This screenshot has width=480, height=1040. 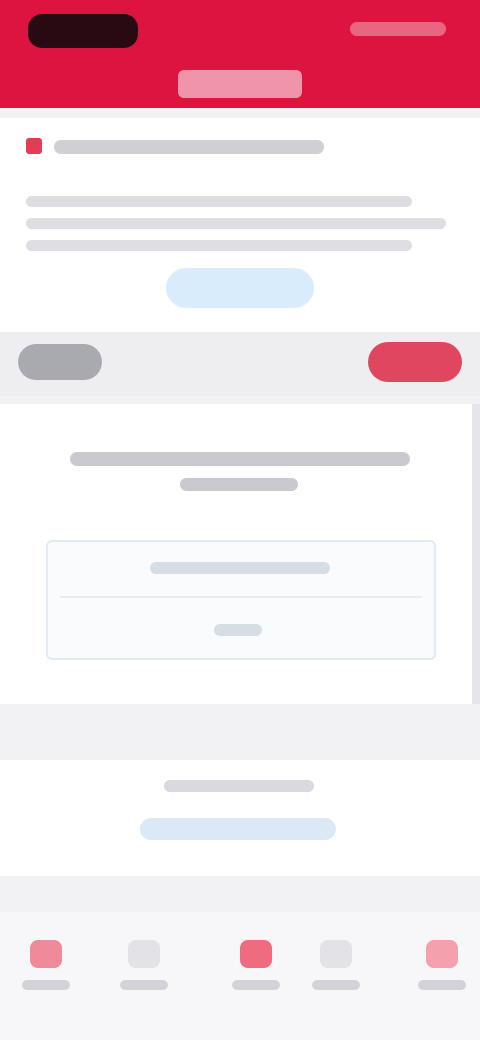 I want to click on gift-icon, so click(x=256, y=954).